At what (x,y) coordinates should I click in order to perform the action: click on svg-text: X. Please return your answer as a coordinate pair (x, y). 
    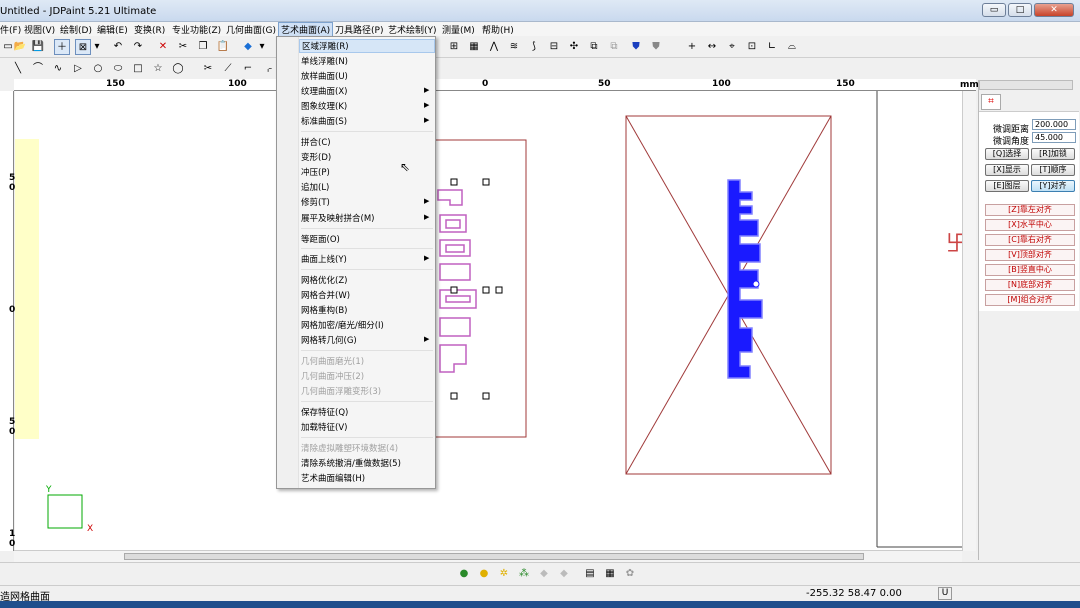
    Looking at the image, I should click on (90, 529).